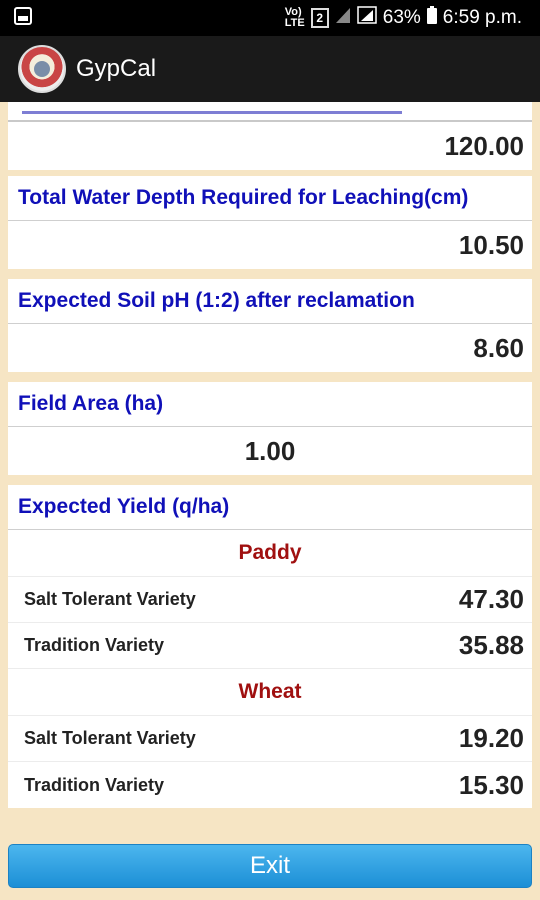 This screenshot has width=540, height=900. Describe the element at coordinates (270, 507) in the screenshot. I see `expected-yield-label: Expected Yield (q/ha)` at that location.